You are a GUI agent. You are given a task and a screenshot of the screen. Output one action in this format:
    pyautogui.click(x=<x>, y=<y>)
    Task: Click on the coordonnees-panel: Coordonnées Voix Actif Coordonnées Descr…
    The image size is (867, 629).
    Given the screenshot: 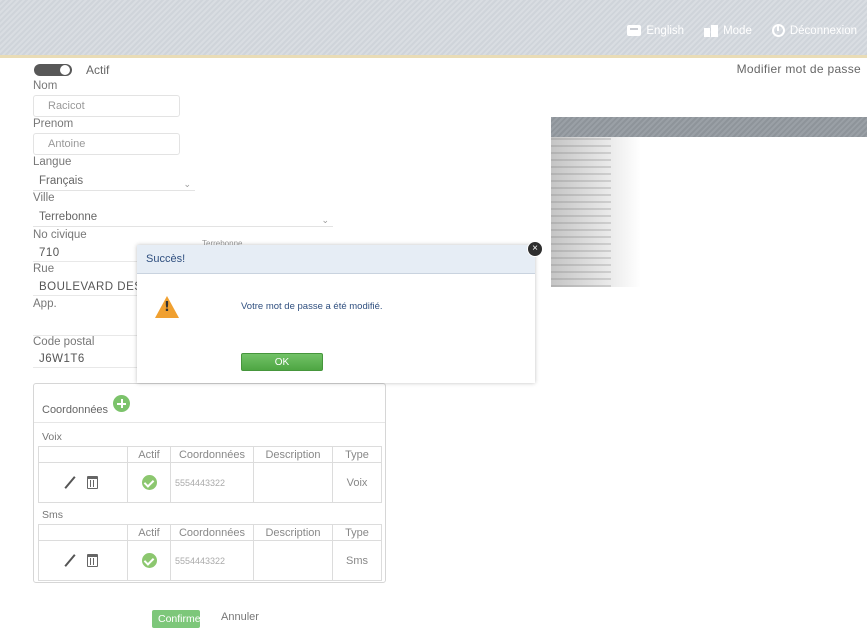 What is the action you would take?
    pyautogui.click(x=209, y=483)
    